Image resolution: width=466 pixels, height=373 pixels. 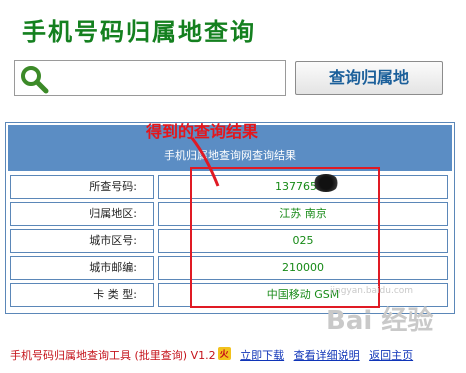 What do you see at coordinates (327, 355) in the screenshot?
I see `details-link: 查看详细说明` at bounding box center [327, 355].